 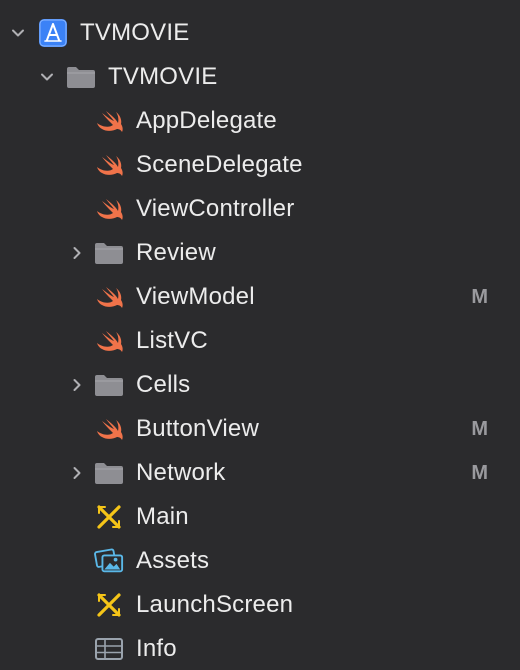 What do you see at coordinates (109, 561) in the screenshot?
I see `asset-catalog-icon` at bounding box center [109, 561].